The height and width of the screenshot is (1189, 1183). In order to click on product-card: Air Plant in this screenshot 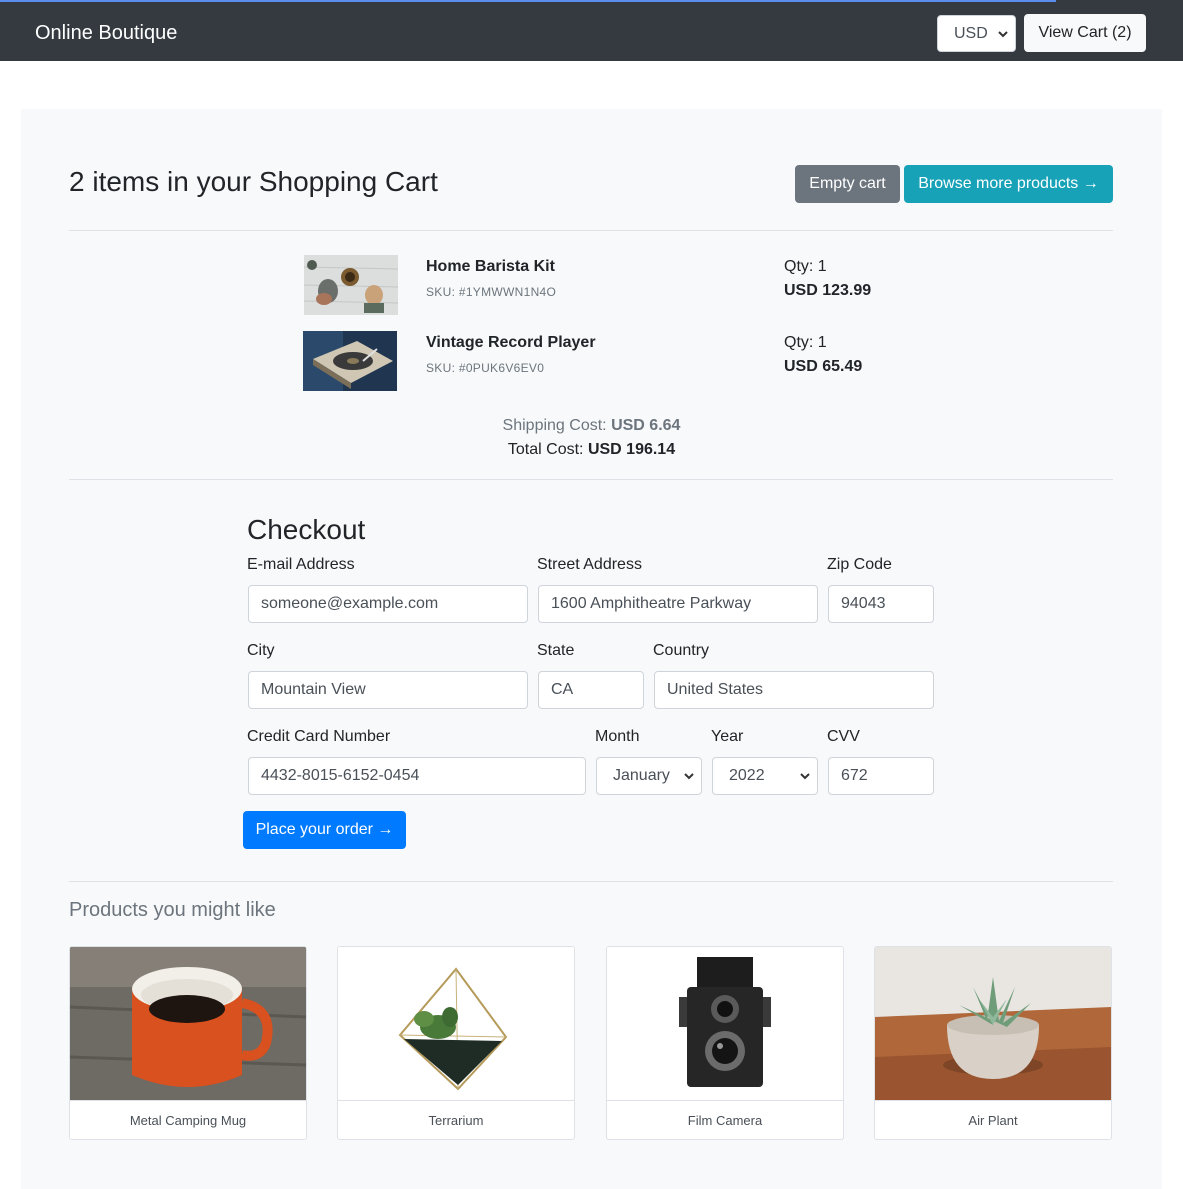, I will do `click(993, 1043)`.